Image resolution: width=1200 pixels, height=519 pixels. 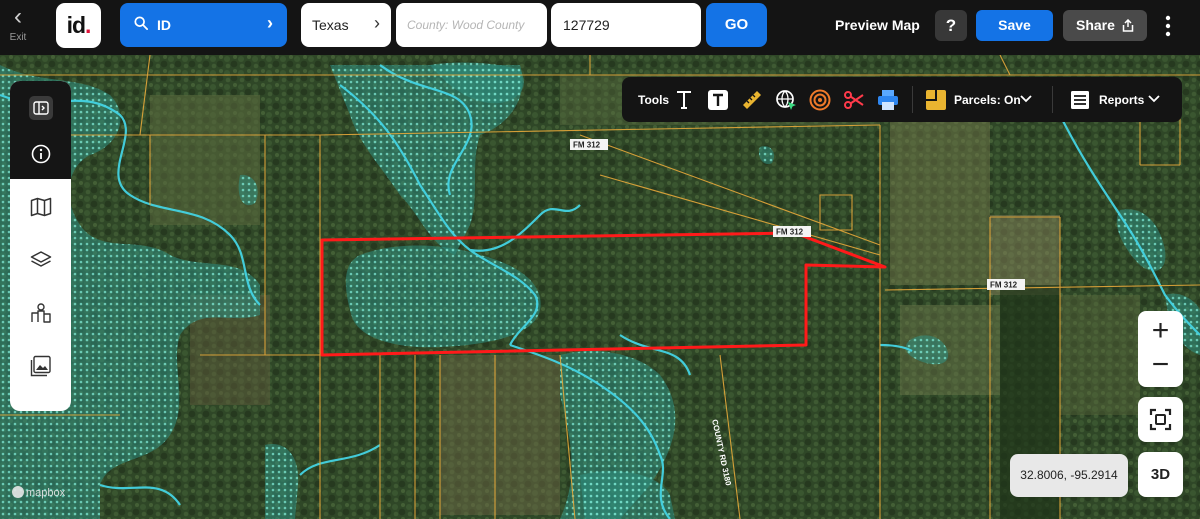 I want to click on road-label-fm312-a: FM 312, so click(x=589, y=144).